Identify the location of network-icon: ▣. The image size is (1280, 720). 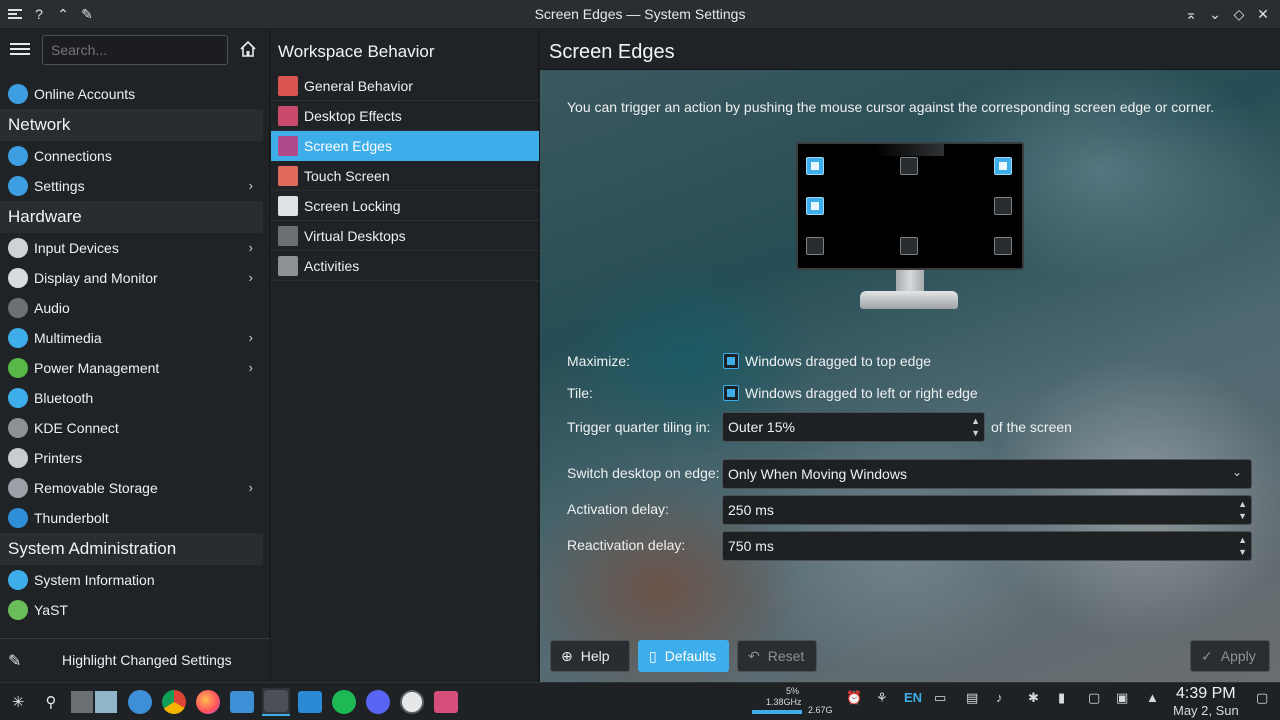
(1122, 698).